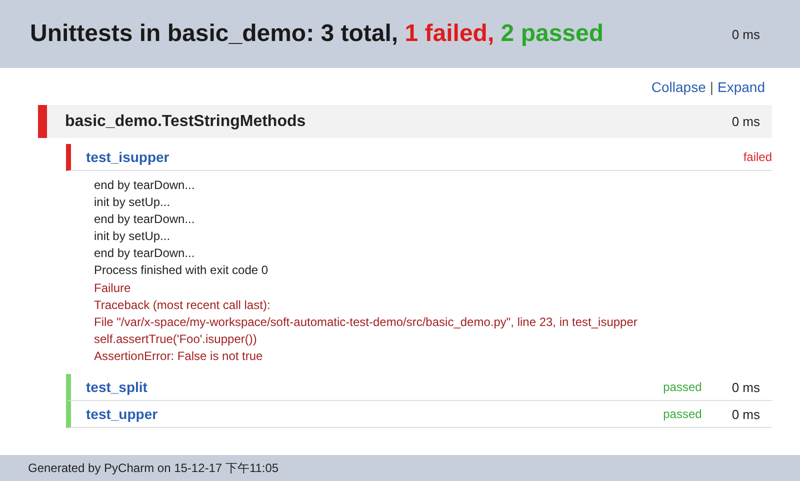 Image resolution: width=800 pixels, height=481 pixels. Describe the element at coordinates (552, 33) in the screenshot. I see `passed-count: 2 passed` at that location.